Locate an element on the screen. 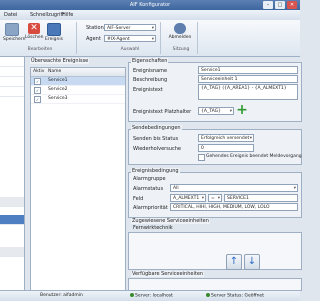 This screenshot has width=320, height=301. logout-icon is located at coordinates (180, 28).